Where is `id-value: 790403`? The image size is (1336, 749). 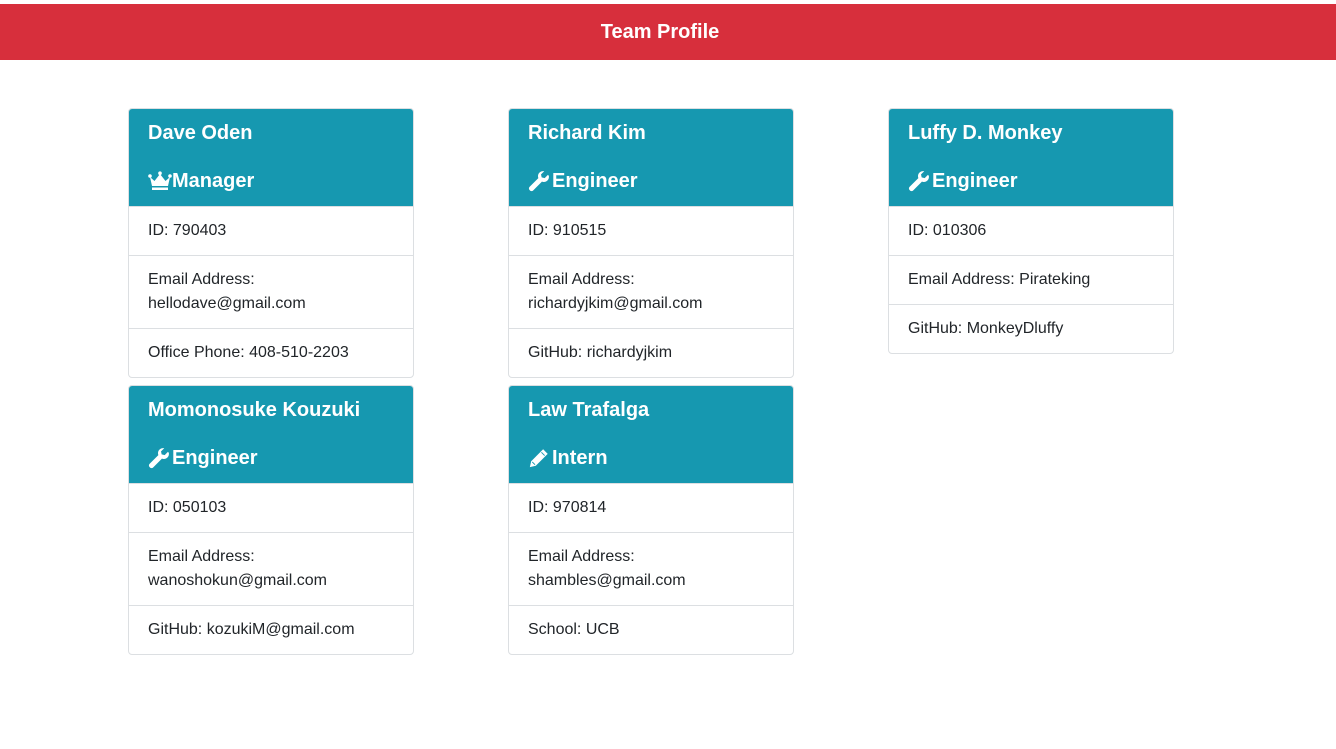 id-value: 790403 is located at coordinates (199, 230).